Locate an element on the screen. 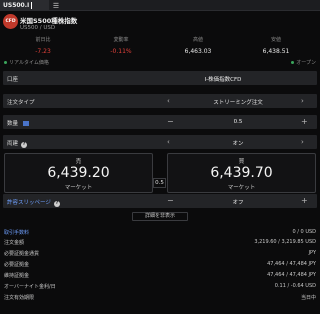 The image size is (320, 314). stat-label: 安値 is located at coordinates (275, 40).